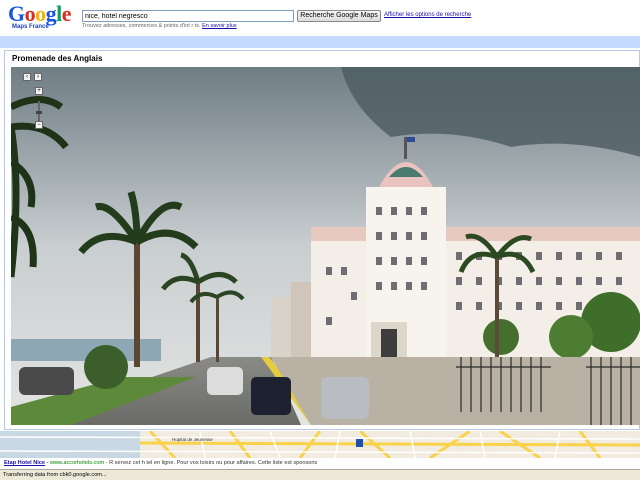 This screenshot has width=640, height=480. Describe the element at coordinates (339, 16) in the screenshot. I see `search-button: Recherche Google Maps` at that location.